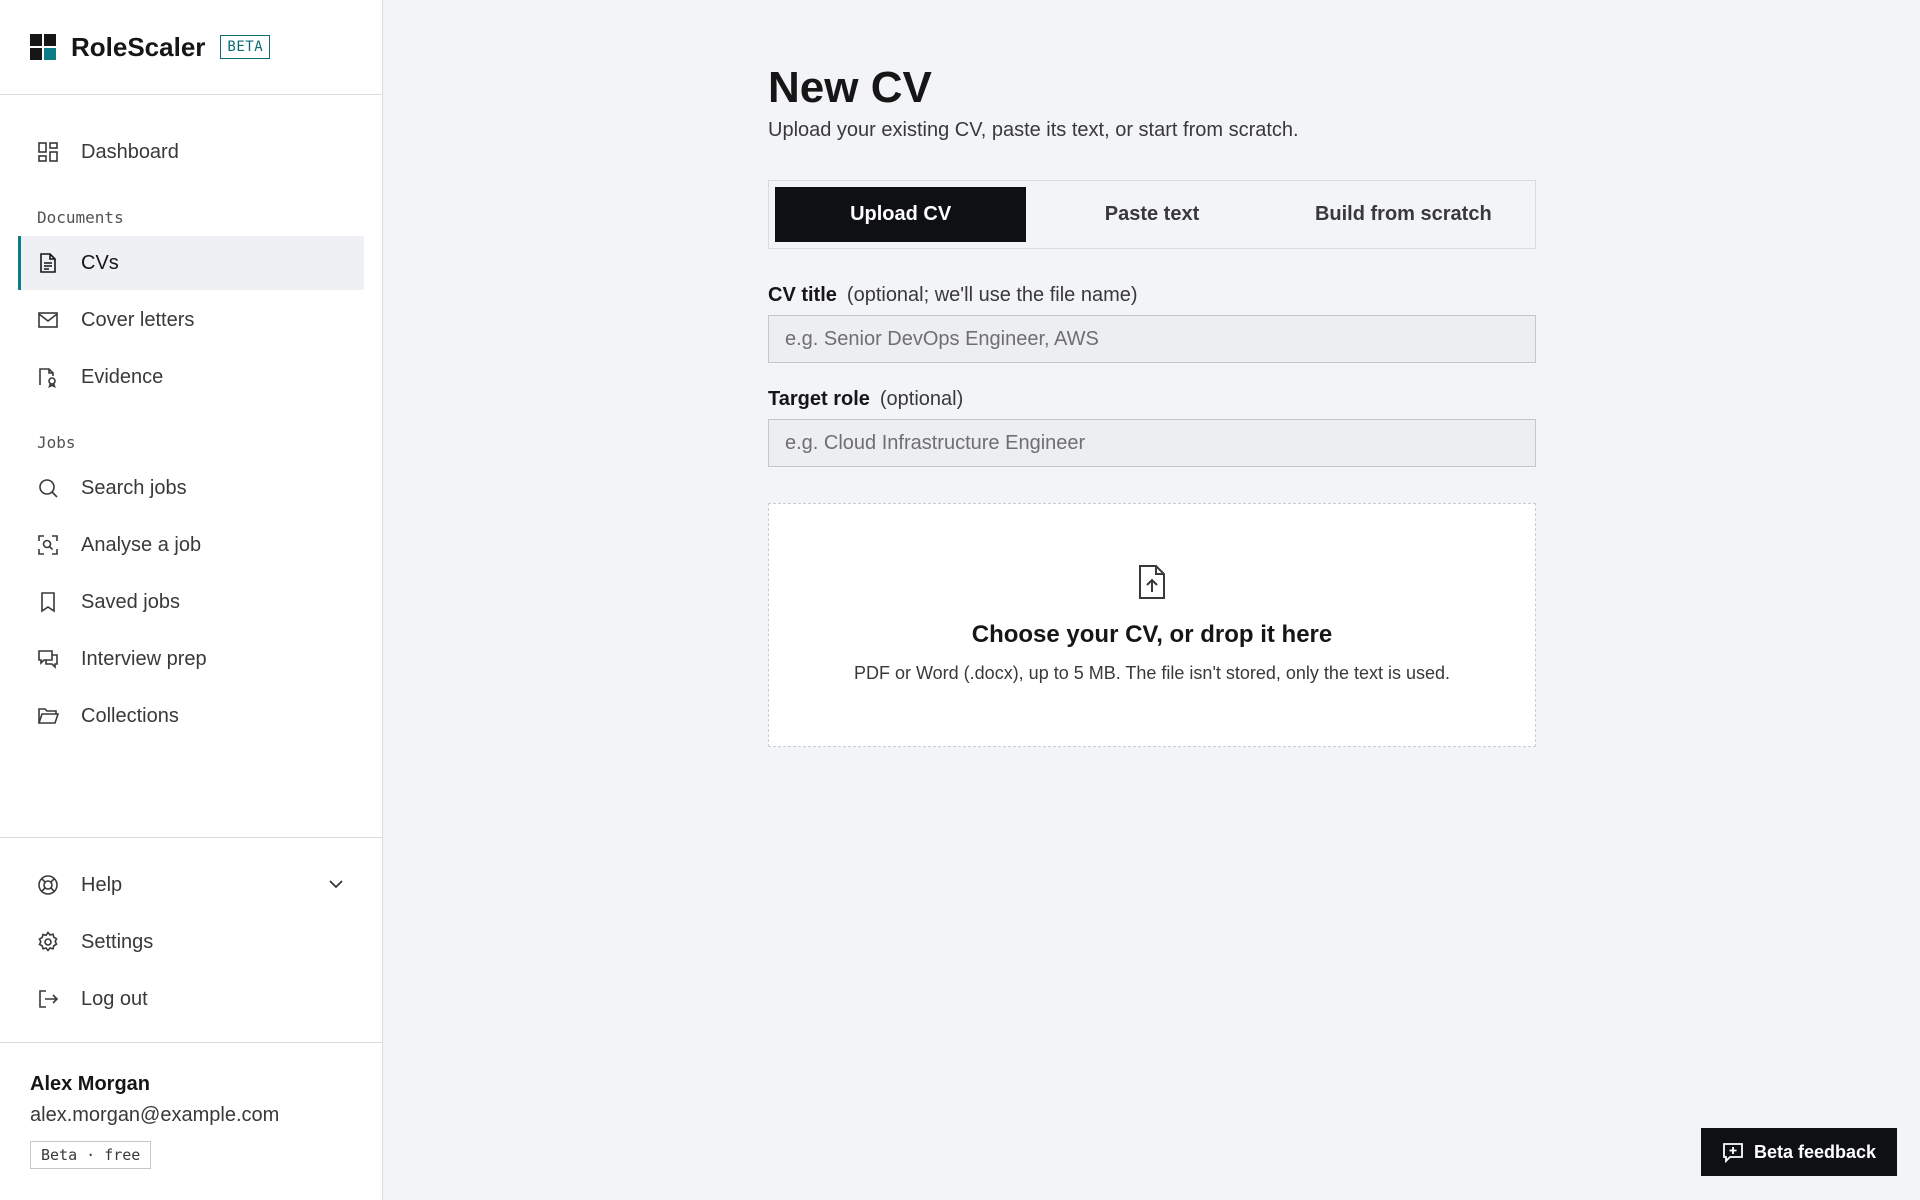  I want to click on feedback-icon, so click(1733, 1152).